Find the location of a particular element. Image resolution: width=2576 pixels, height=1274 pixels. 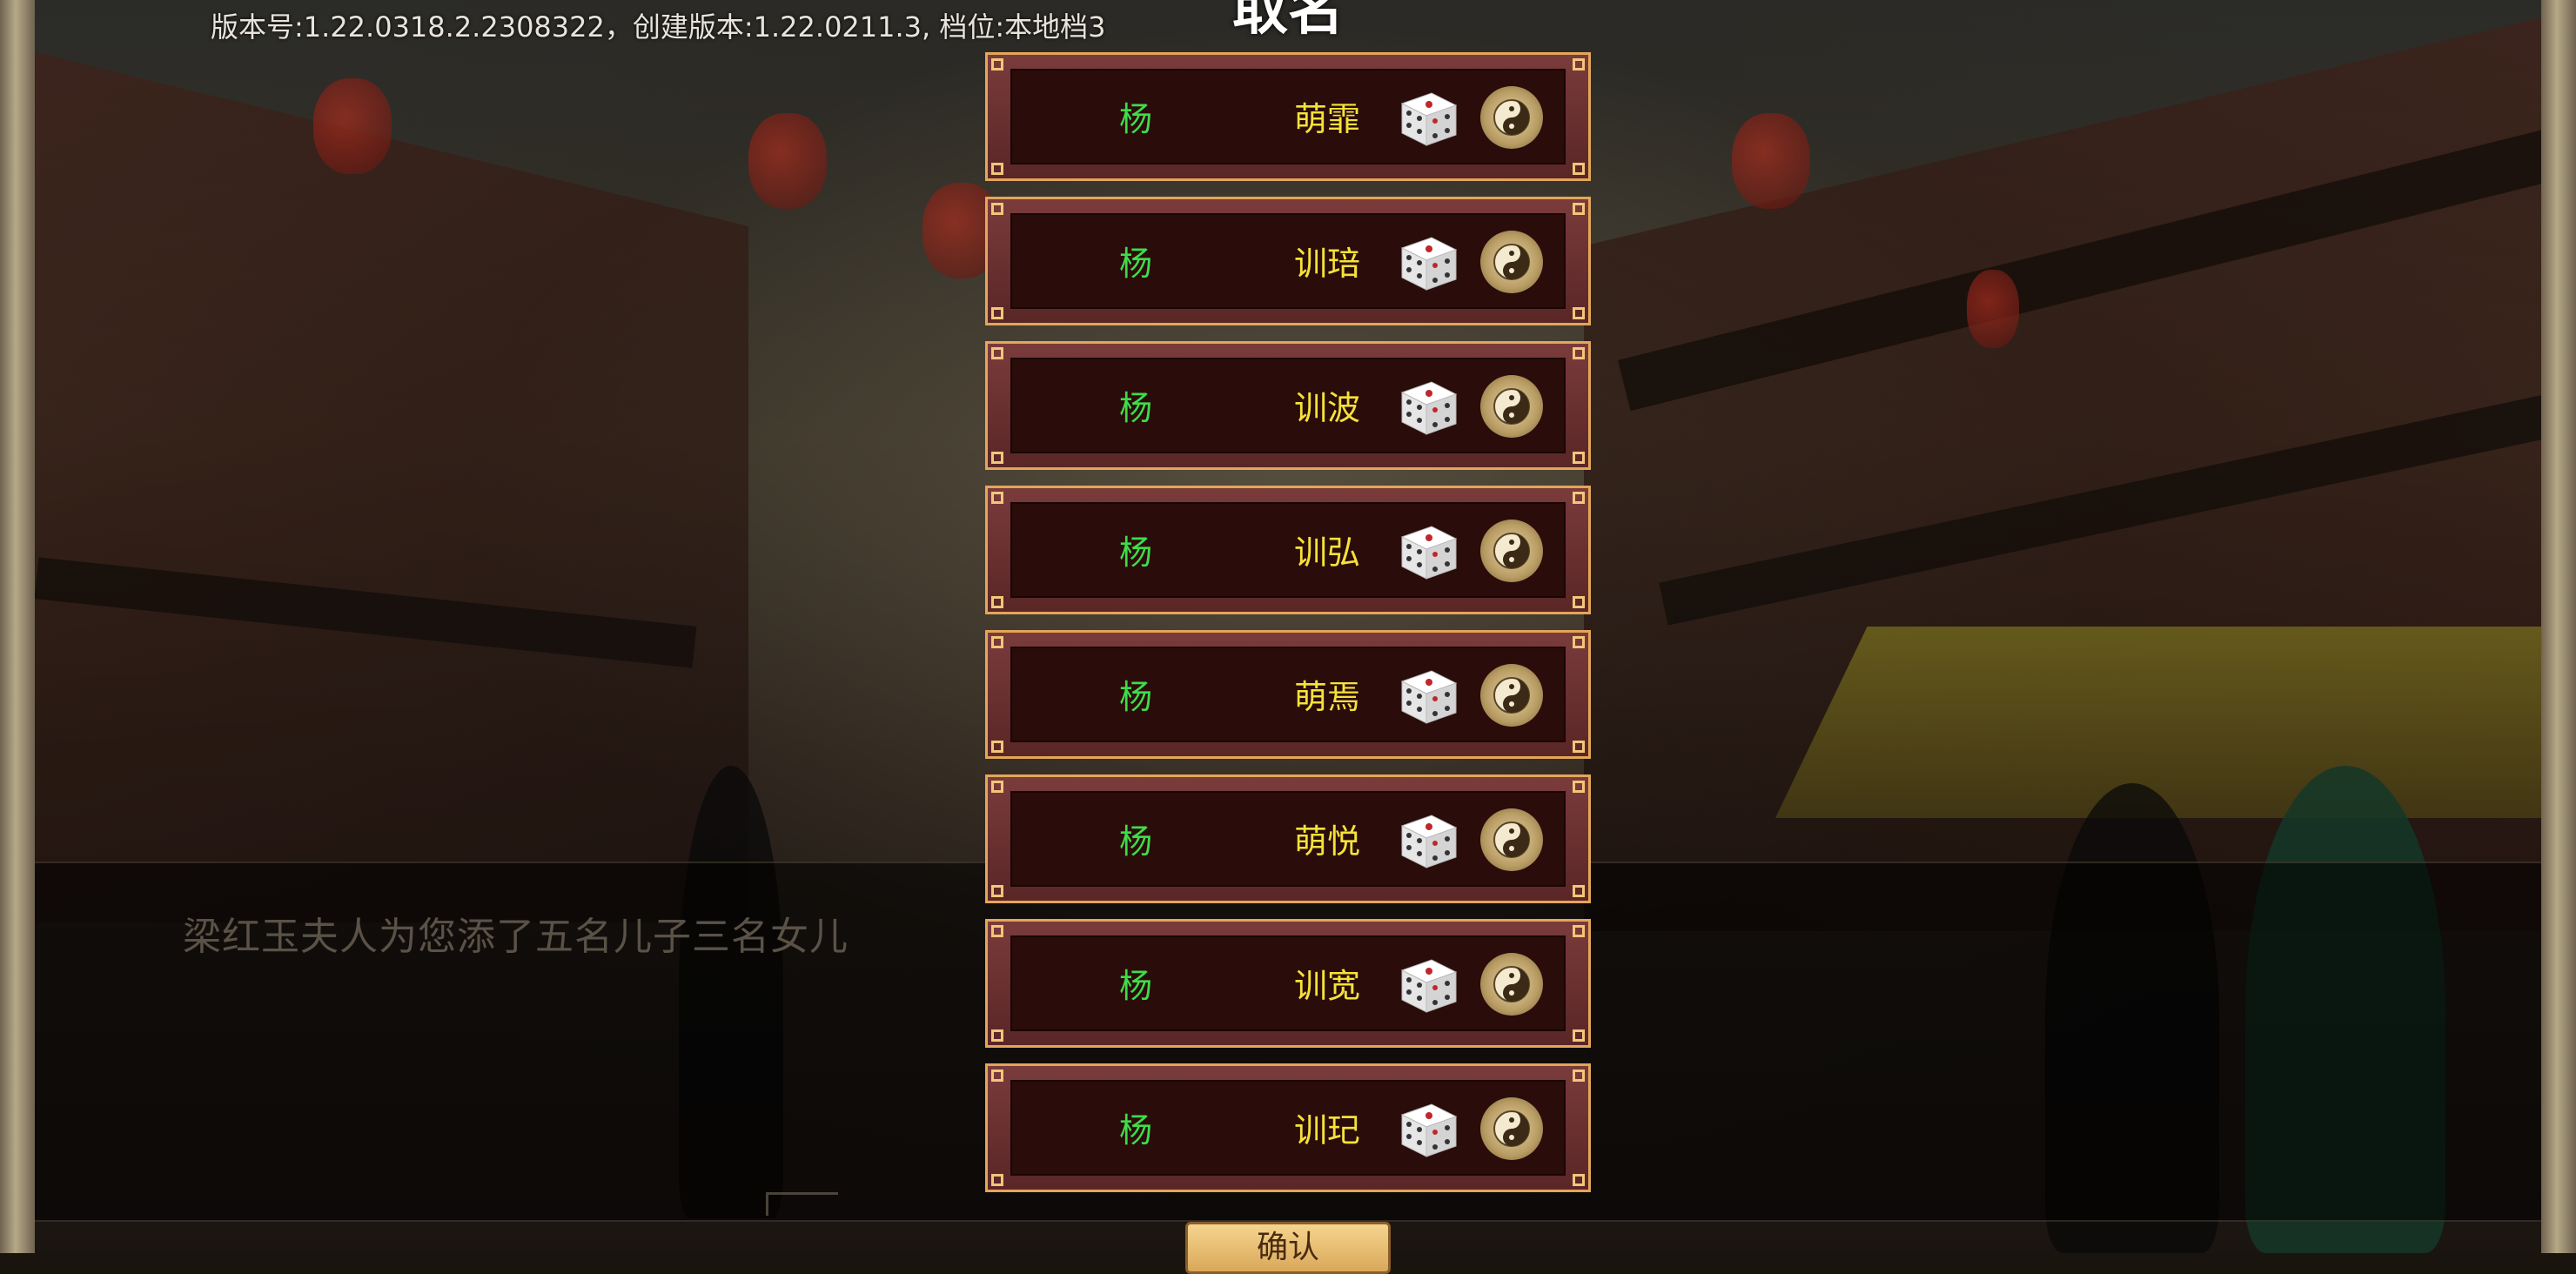

naming-title: 取名 is located at coordinates (1288, 21).